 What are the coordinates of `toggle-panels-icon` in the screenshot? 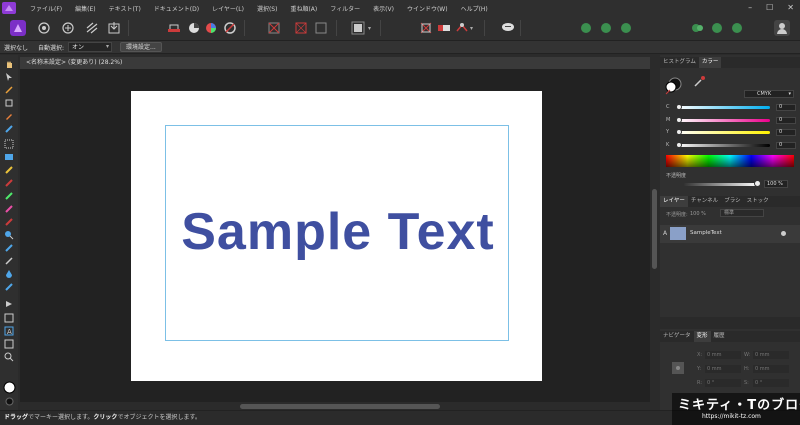 It's located at (586, 28).